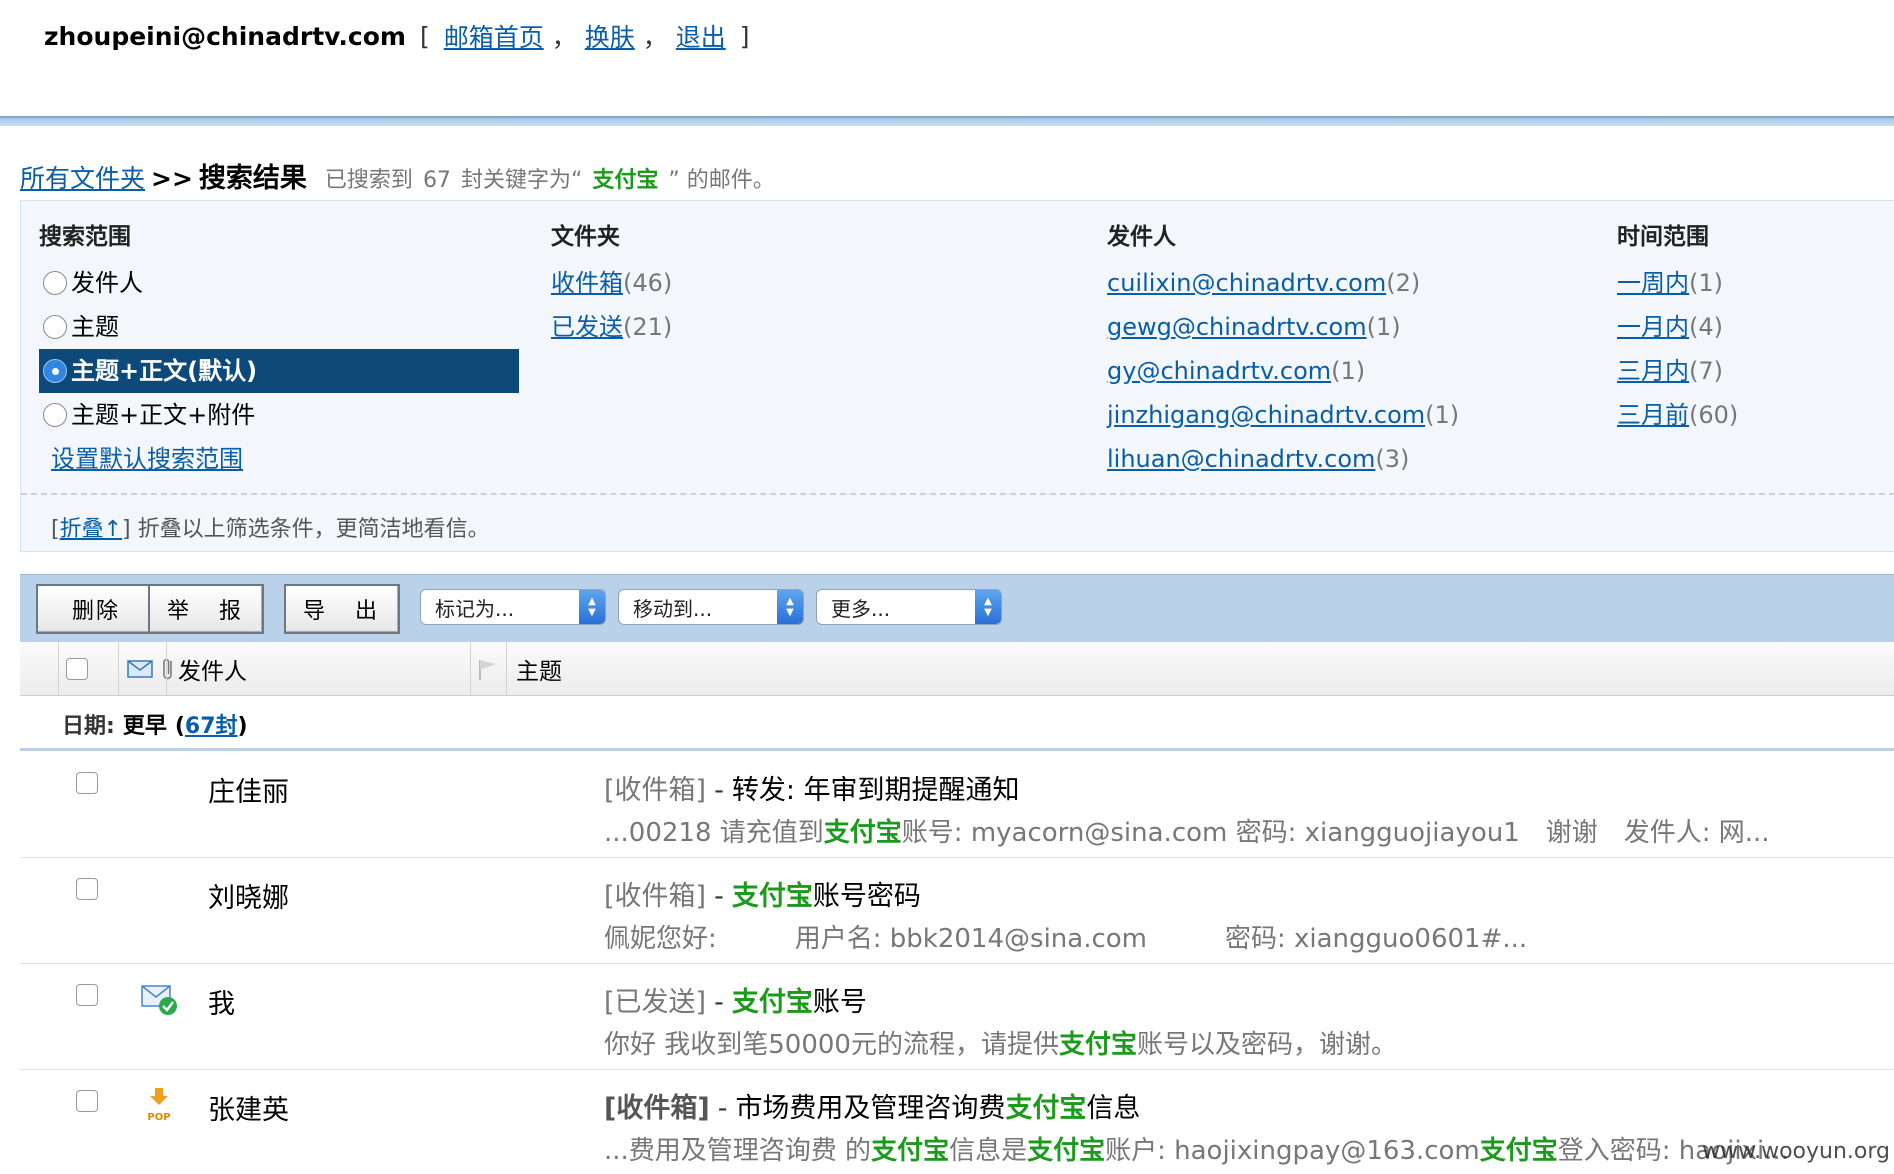  What do you see at coordinates (159, 1000) in the screenshot?
I see `sent-check-icon` at bounding box center [159, 1000].